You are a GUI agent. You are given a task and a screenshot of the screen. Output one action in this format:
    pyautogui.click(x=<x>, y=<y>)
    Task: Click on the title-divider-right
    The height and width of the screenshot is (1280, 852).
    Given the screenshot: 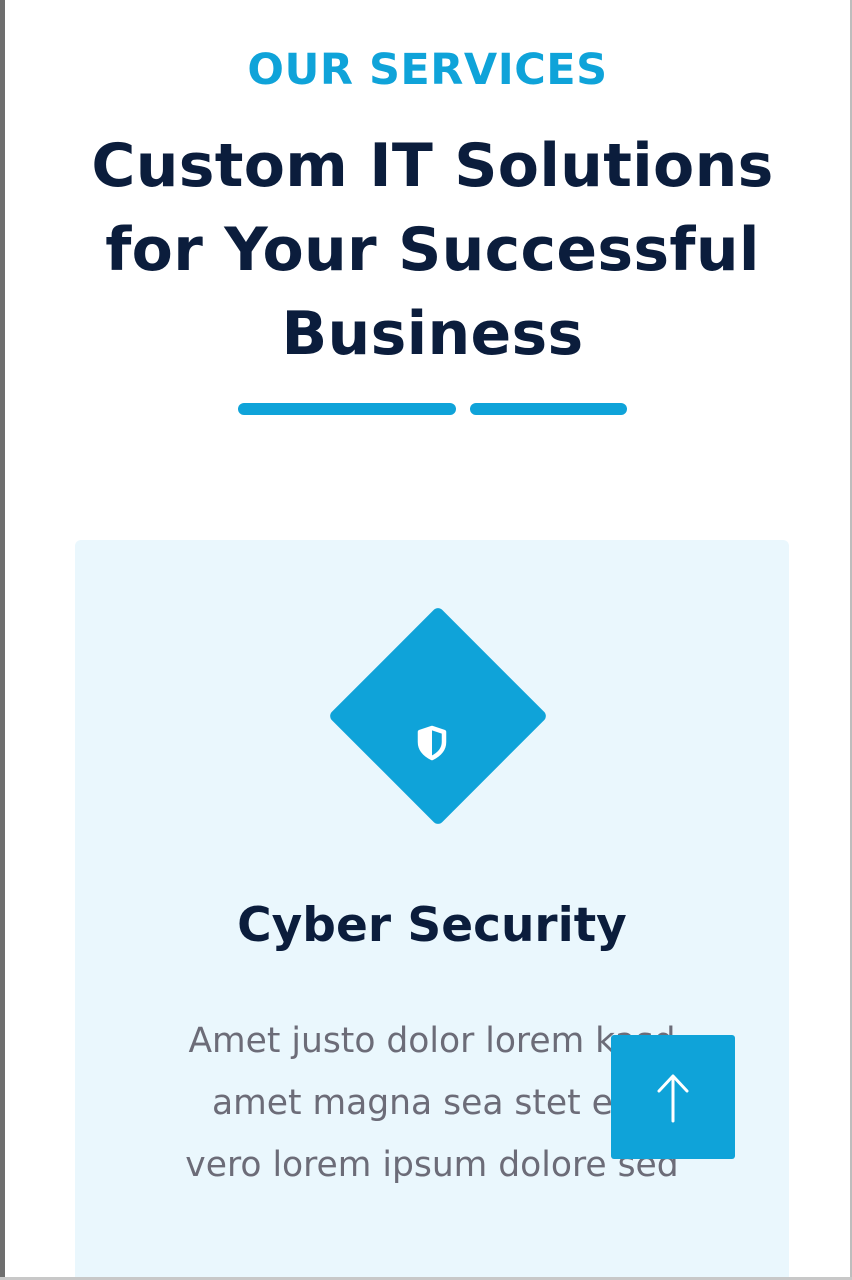 What is the action you would take?
    pyautogui.click(x=548, y=409)
    